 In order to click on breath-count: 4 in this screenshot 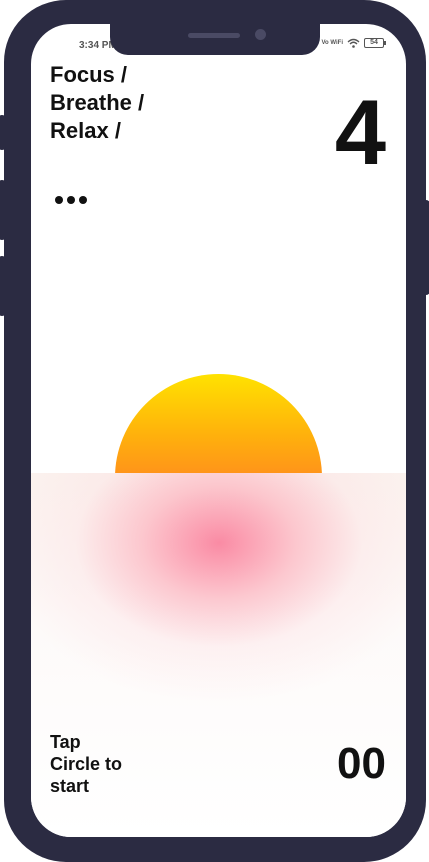, I will do `click(360, 133)`.